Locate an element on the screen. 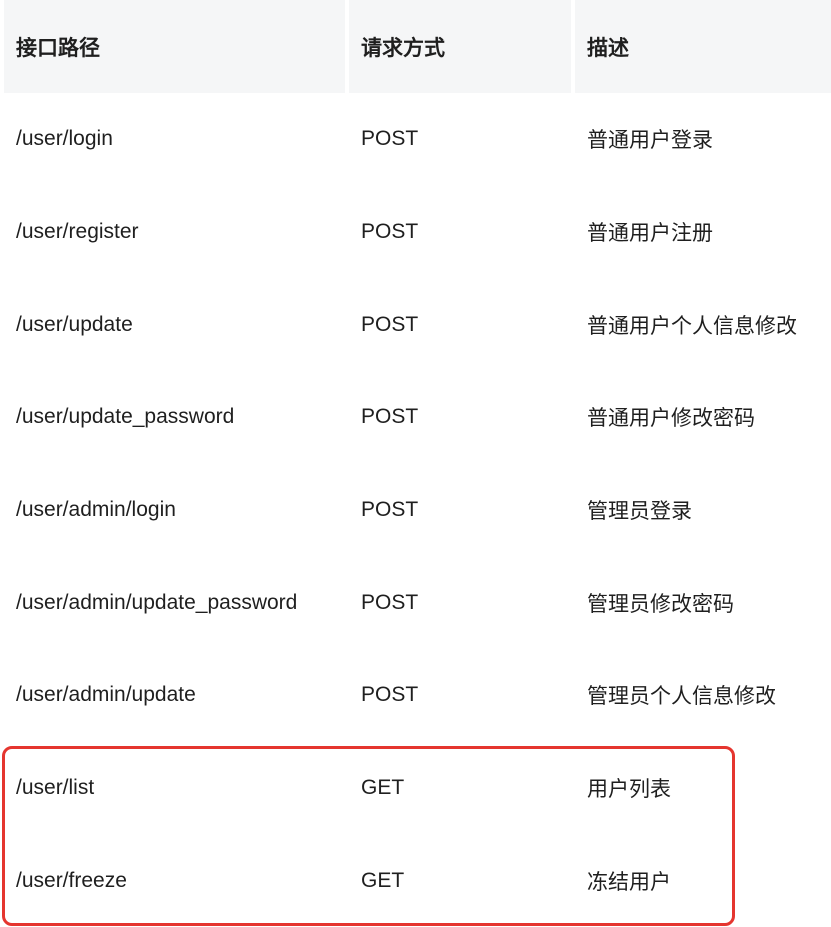 The image size is (831, 927). table-row: /user/admin/update POST 管理员个人信息修改 is located at coordinates (417, 695).